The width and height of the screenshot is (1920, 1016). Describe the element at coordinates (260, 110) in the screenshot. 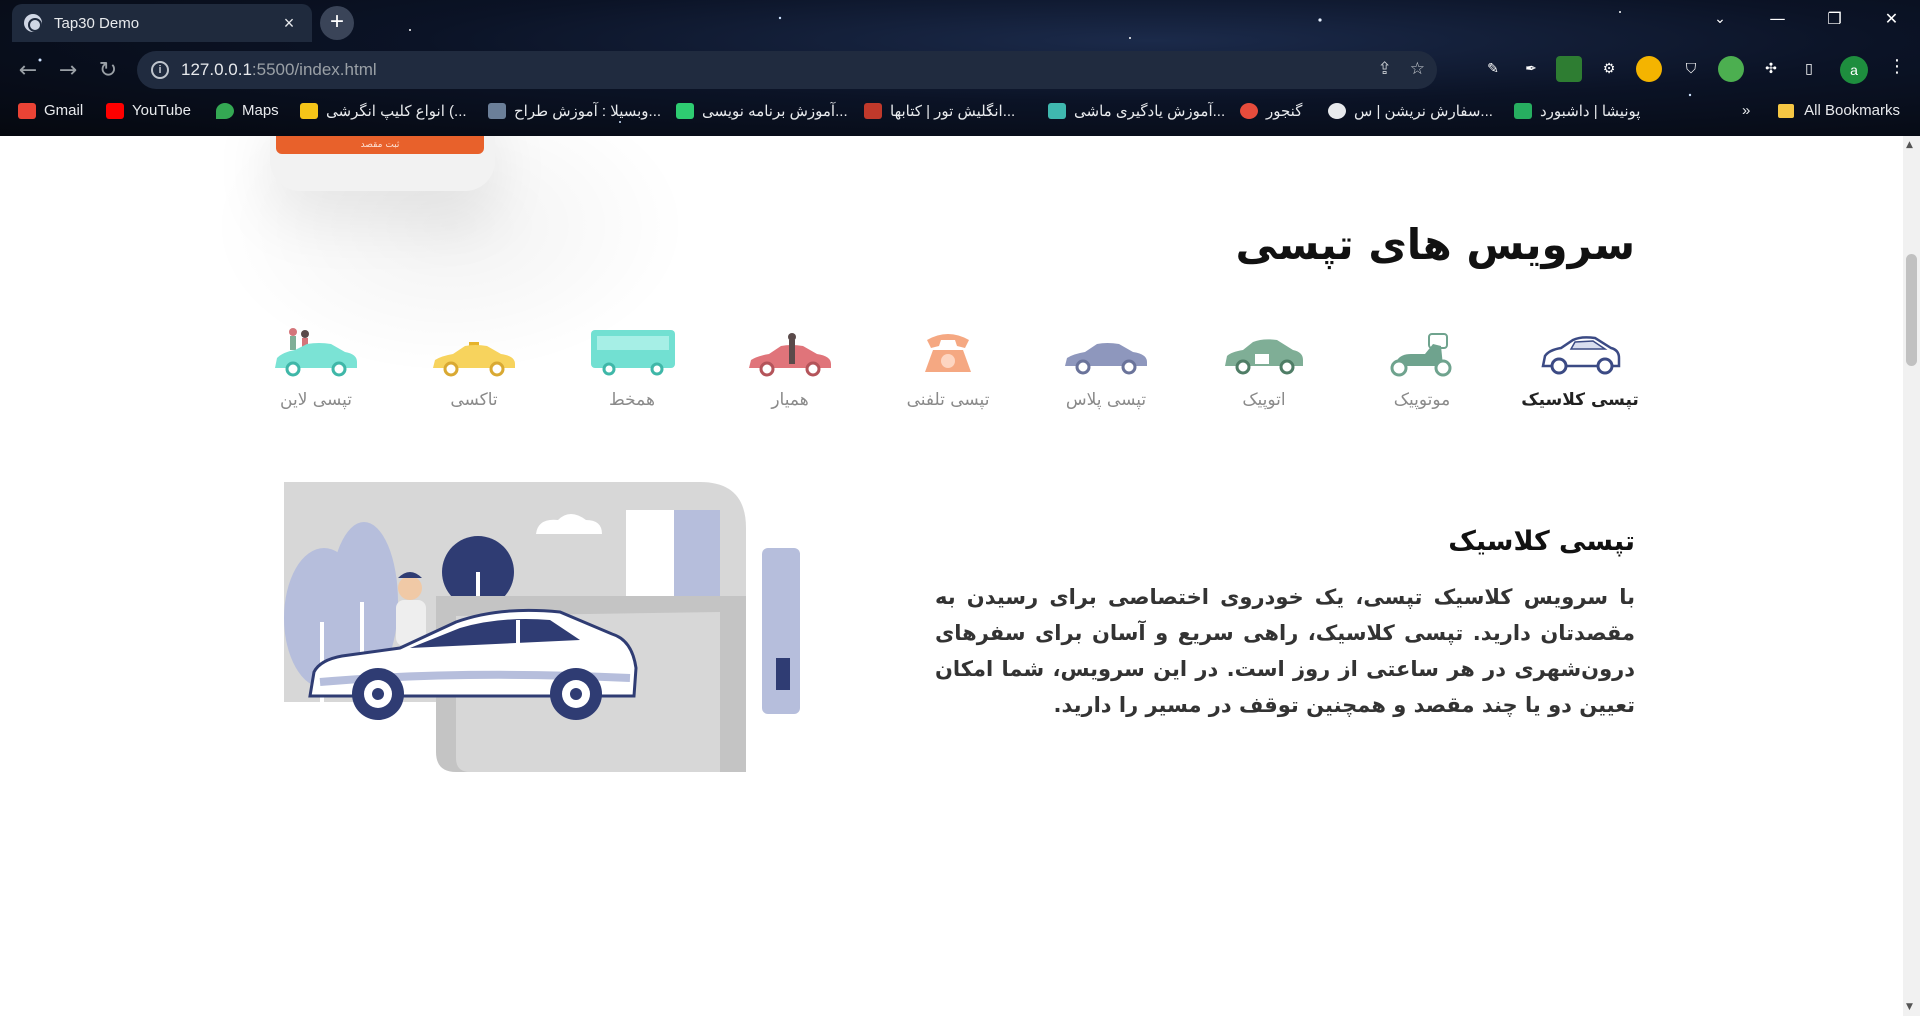

I see `bookmark-label: Maps` at that location.